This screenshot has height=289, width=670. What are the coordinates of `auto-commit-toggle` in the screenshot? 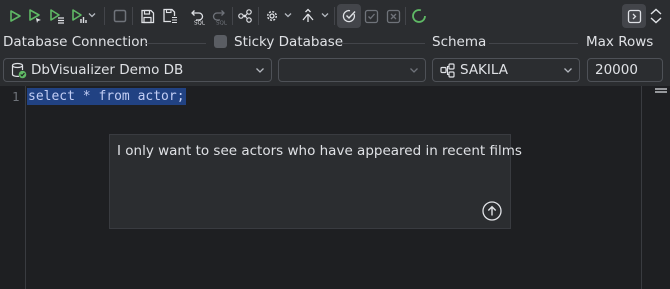 It's located at (349, 16).